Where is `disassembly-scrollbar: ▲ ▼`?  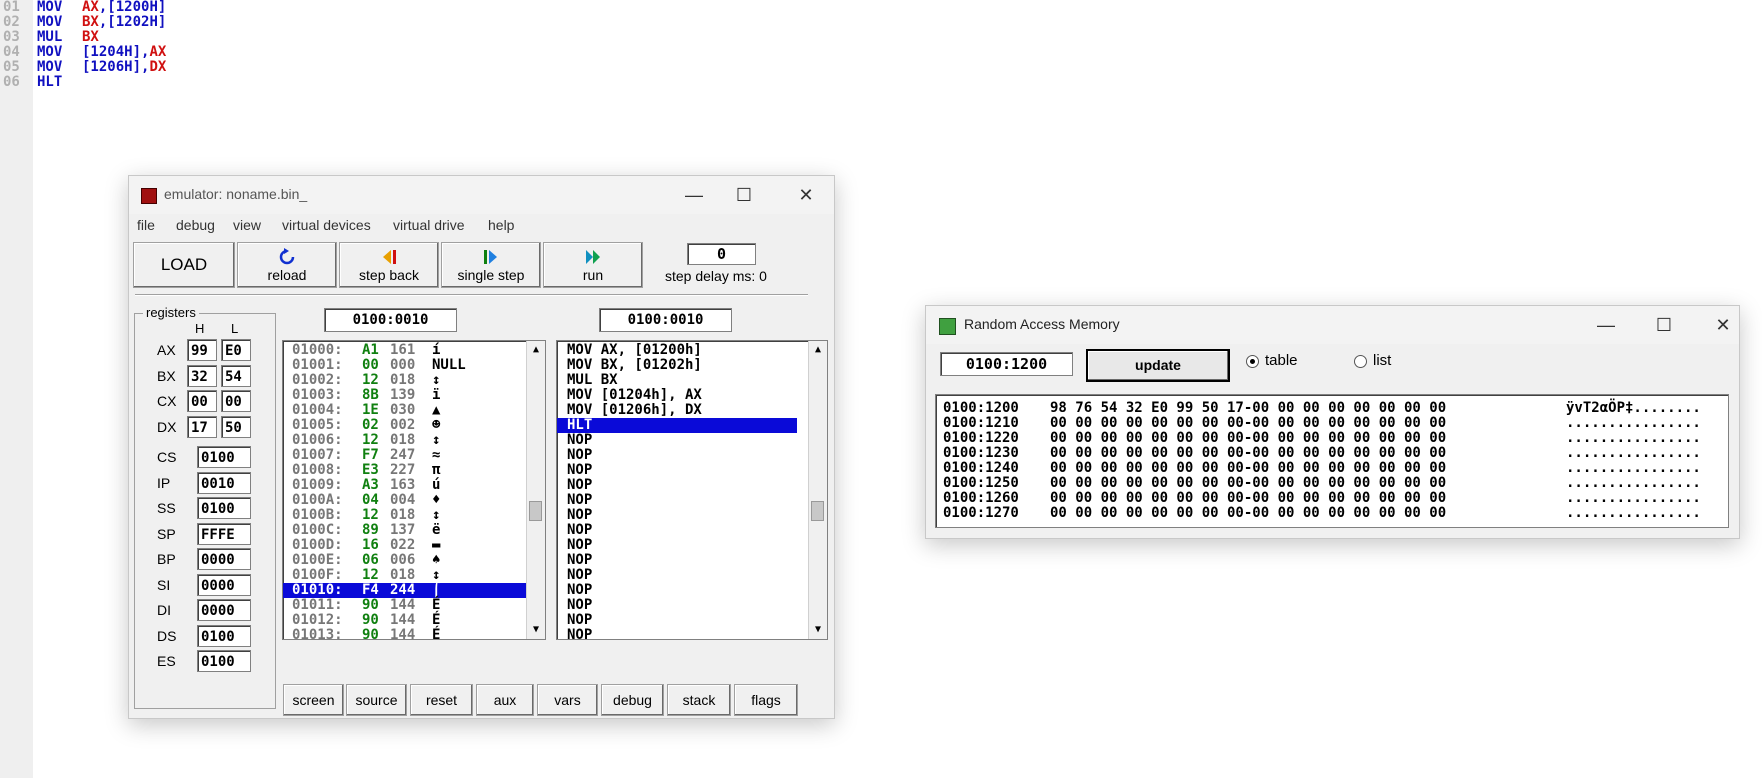 disassembly-scrollbar: ▲ ▼ is located at coordinates (817, 490).